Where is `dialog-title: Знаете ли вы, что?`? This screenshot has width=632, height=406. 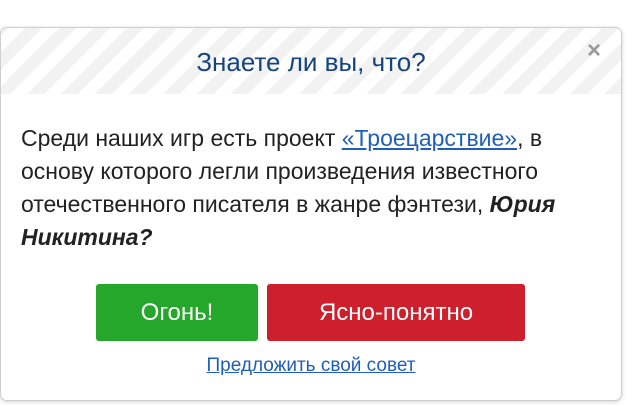
dialog-title: Знаете ли вы, что? is located at coordinates (311, 62).